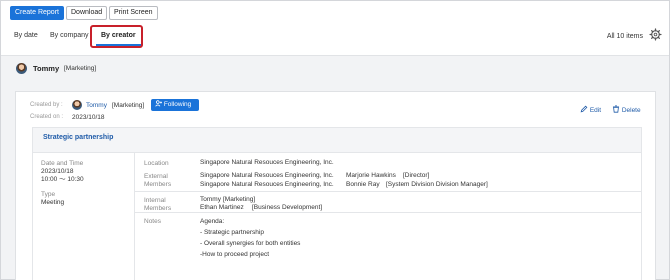  What do you see at coordinates (46, 68) in the screenshot?
I see `creator-name: Tommy` at bounding box center [46, 68].